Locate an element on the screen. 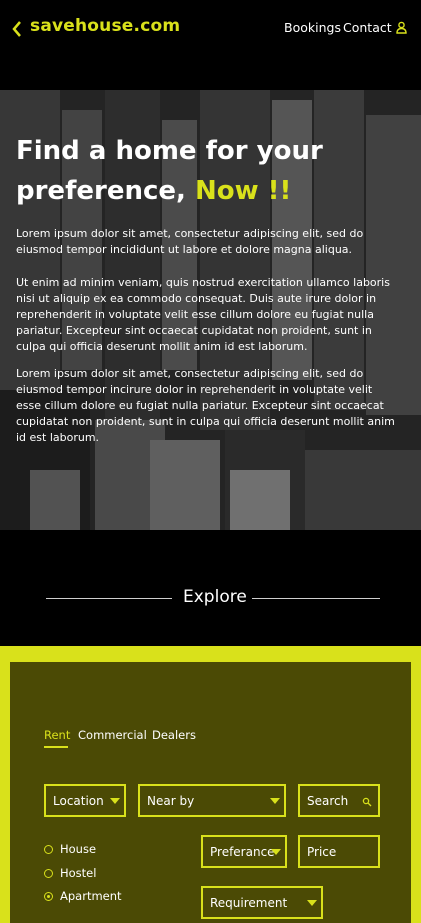 The width and height of the screenshot is (421, 923). active-tab-indicator is located at coordinates (56, 747).